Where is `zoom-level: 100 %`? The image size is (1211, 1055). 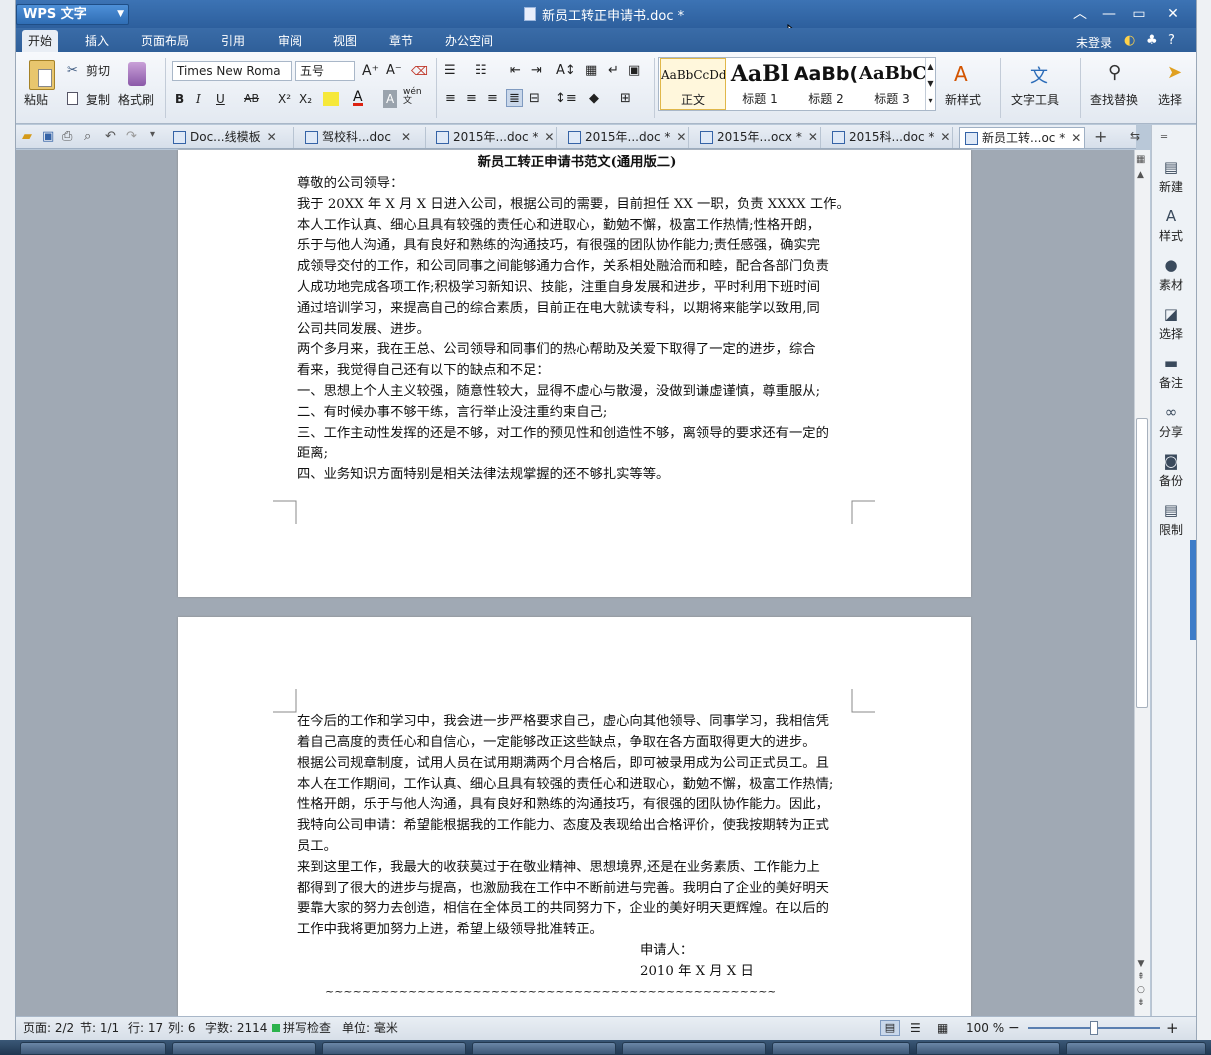 zoom-level: 100 % is located at coordinates (985, 1028).